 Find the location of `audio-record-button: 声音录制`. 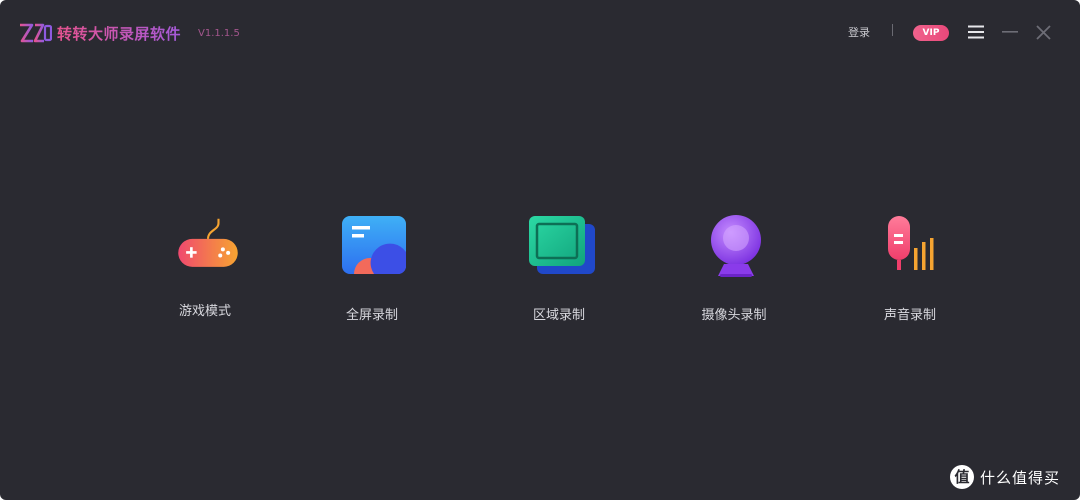

audio-record-button: 声音录制 is located at coordinates (910, 272).